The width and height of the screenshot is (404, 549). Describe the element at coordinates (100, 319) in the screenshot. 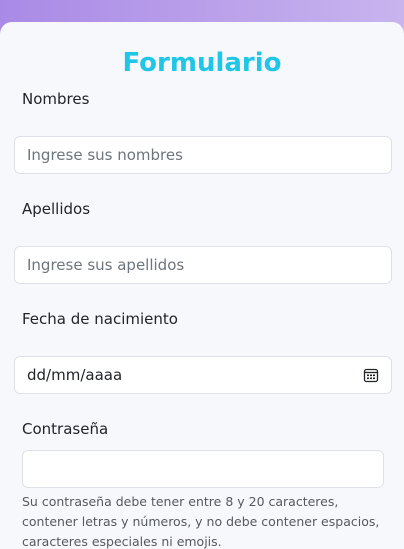

I see `fecha-label: Fecha de nacimiento` at that location.